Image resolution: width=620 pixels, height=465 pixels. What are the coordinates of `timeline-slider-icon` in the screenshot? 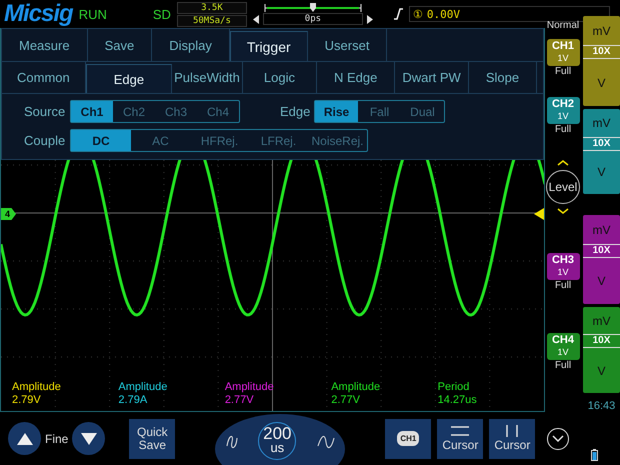 It's located at (312, 8).